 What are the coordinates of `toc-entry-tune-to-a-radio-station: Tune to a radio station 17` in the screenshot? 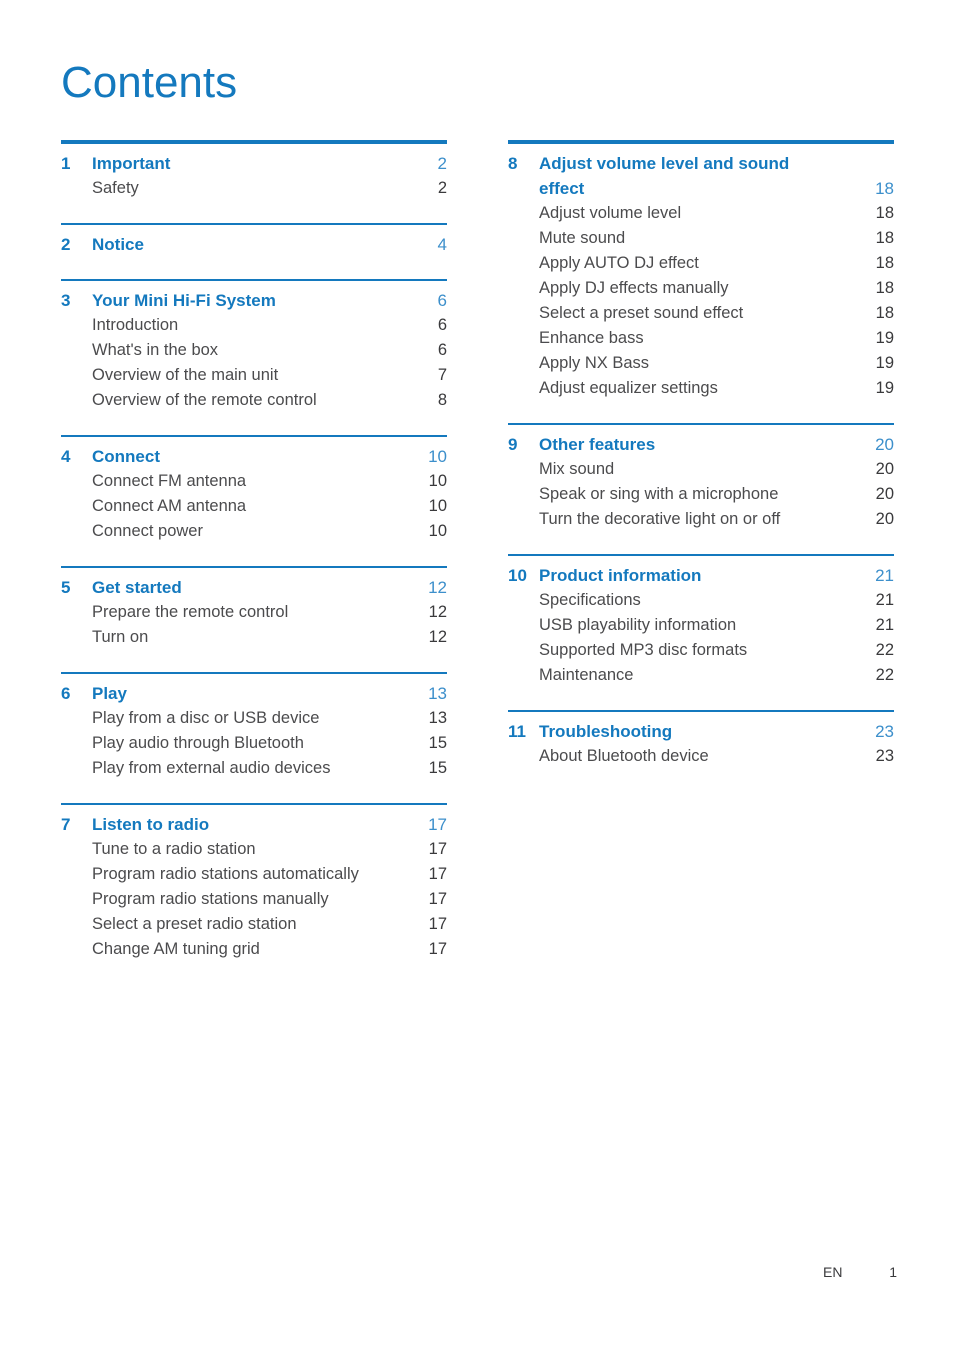 It's located at (254, 849).